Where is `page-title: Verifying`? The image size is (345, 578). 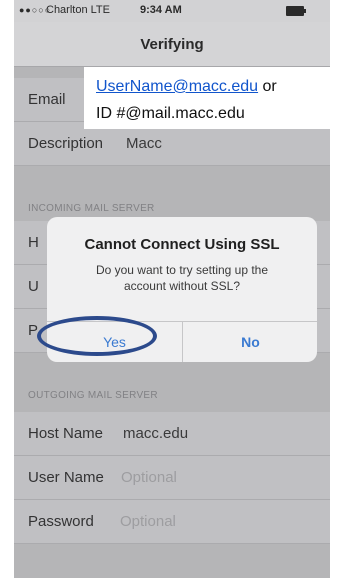 page-title: Verifying is located at coordinates (172, 44).